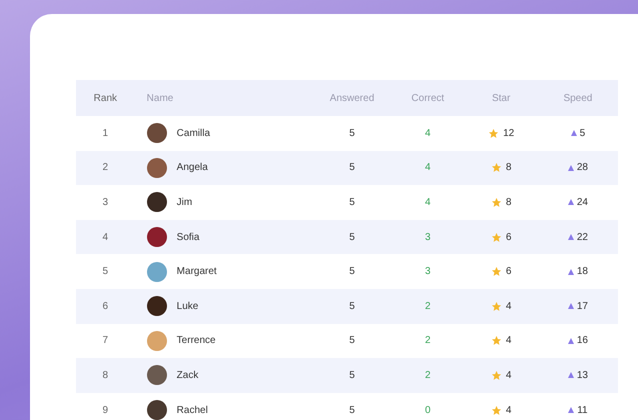  Describe the element at coordinates (582, 410) in the screenshot. I see `speed-value: 11` at that location.